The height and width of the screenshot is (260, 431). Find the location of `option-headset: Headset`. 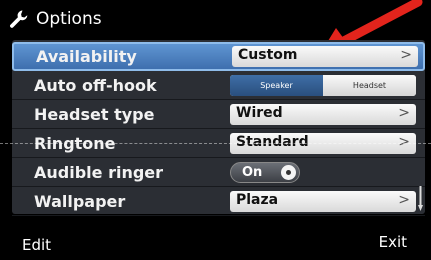

option-headset: Headset is located at coordinates (369, 85).